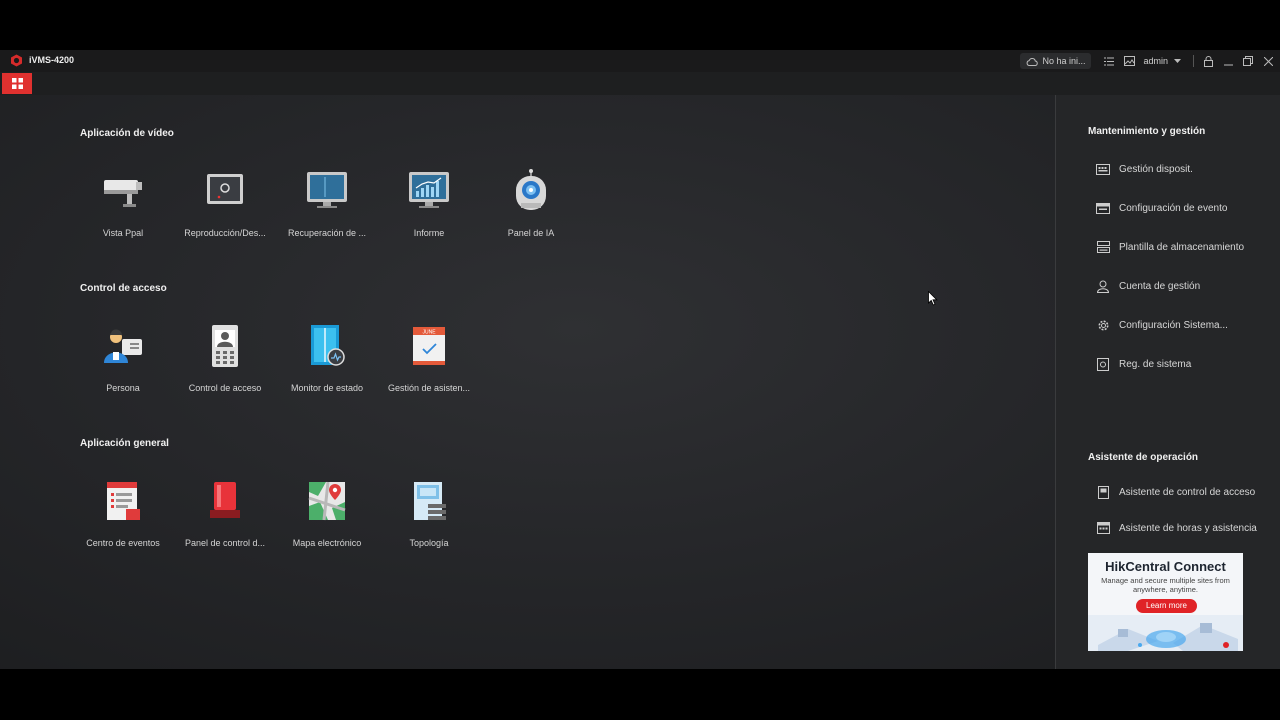 The height and width of the screenshot is (720, 1280). Describe the element at coordinates (640, 25) in the screenshot. I see `video-letterbox-top` at that location.